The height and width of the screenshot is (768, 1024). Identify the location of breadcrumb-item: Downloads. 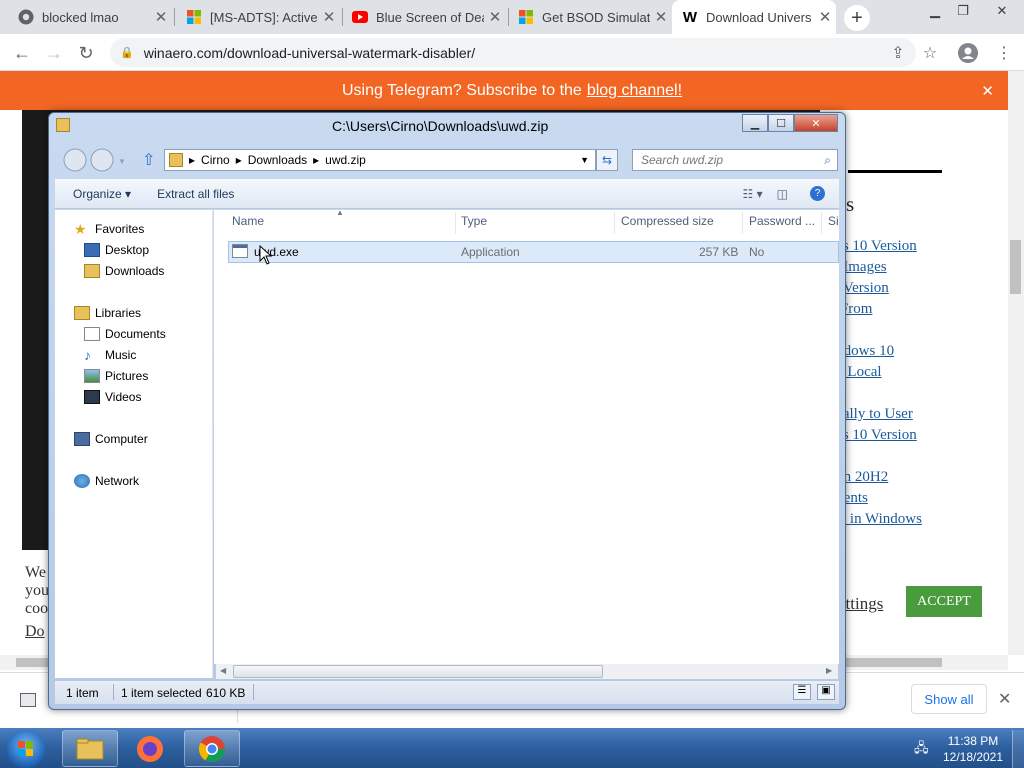
(277, 160).